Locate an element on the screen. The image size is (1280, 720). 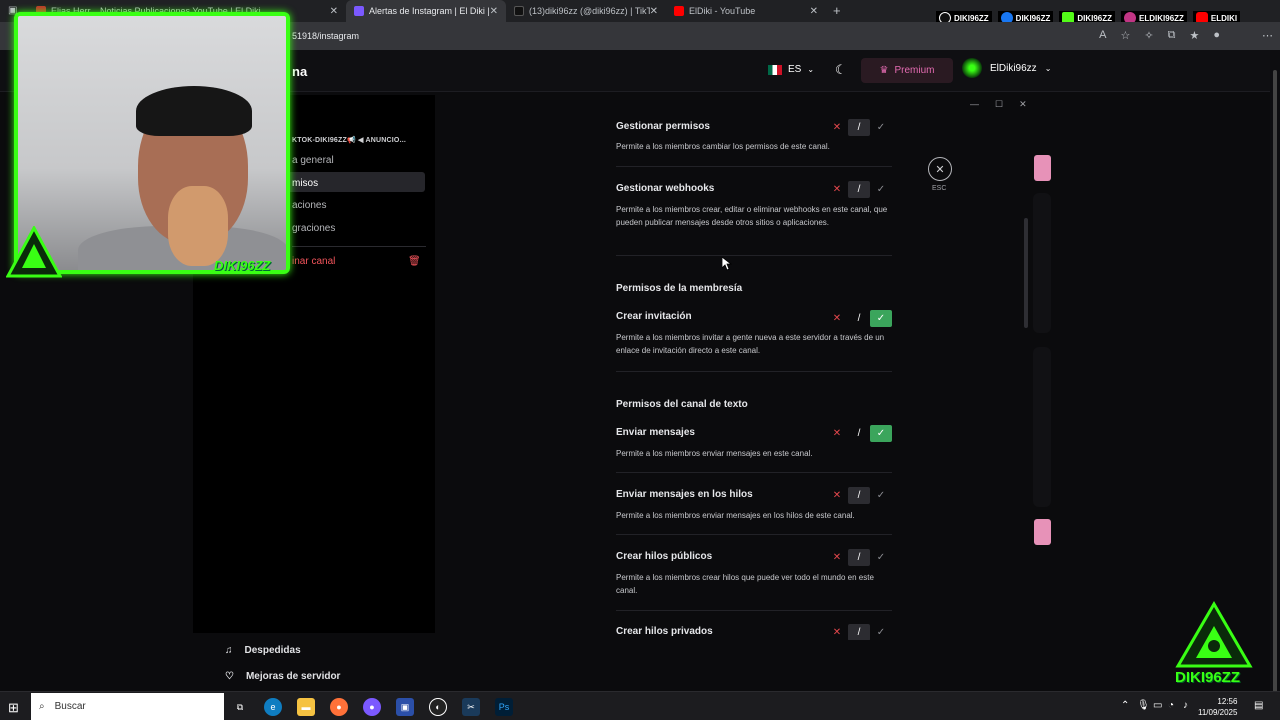
taskbar-search: ⌕ Buscar is located at coordinates (127, 706).